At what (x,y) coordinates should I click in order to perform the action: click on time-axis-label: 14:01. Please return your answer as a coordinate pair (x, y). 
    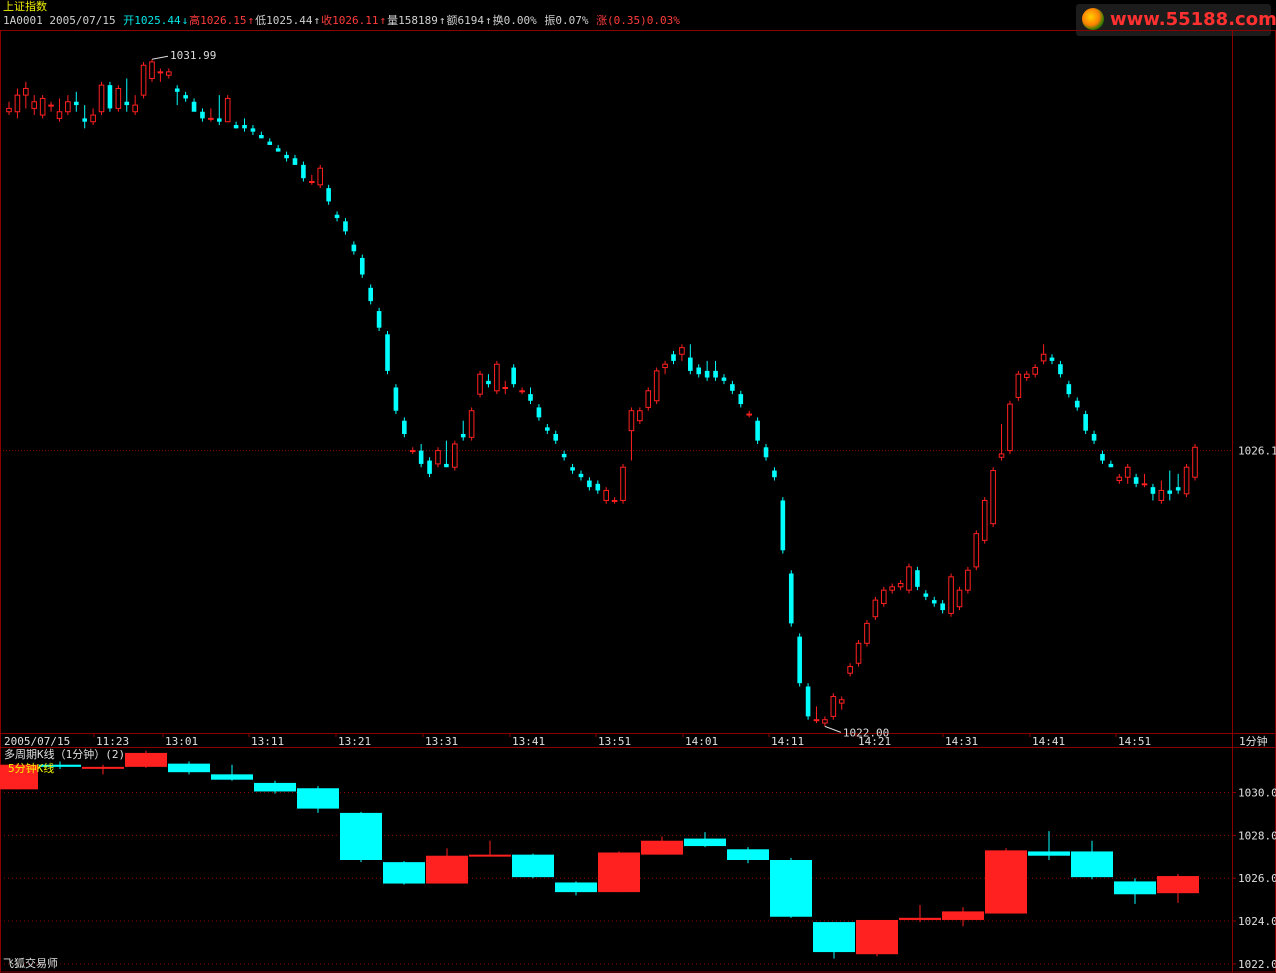
    Looking at the image, I should click on (701, 741).